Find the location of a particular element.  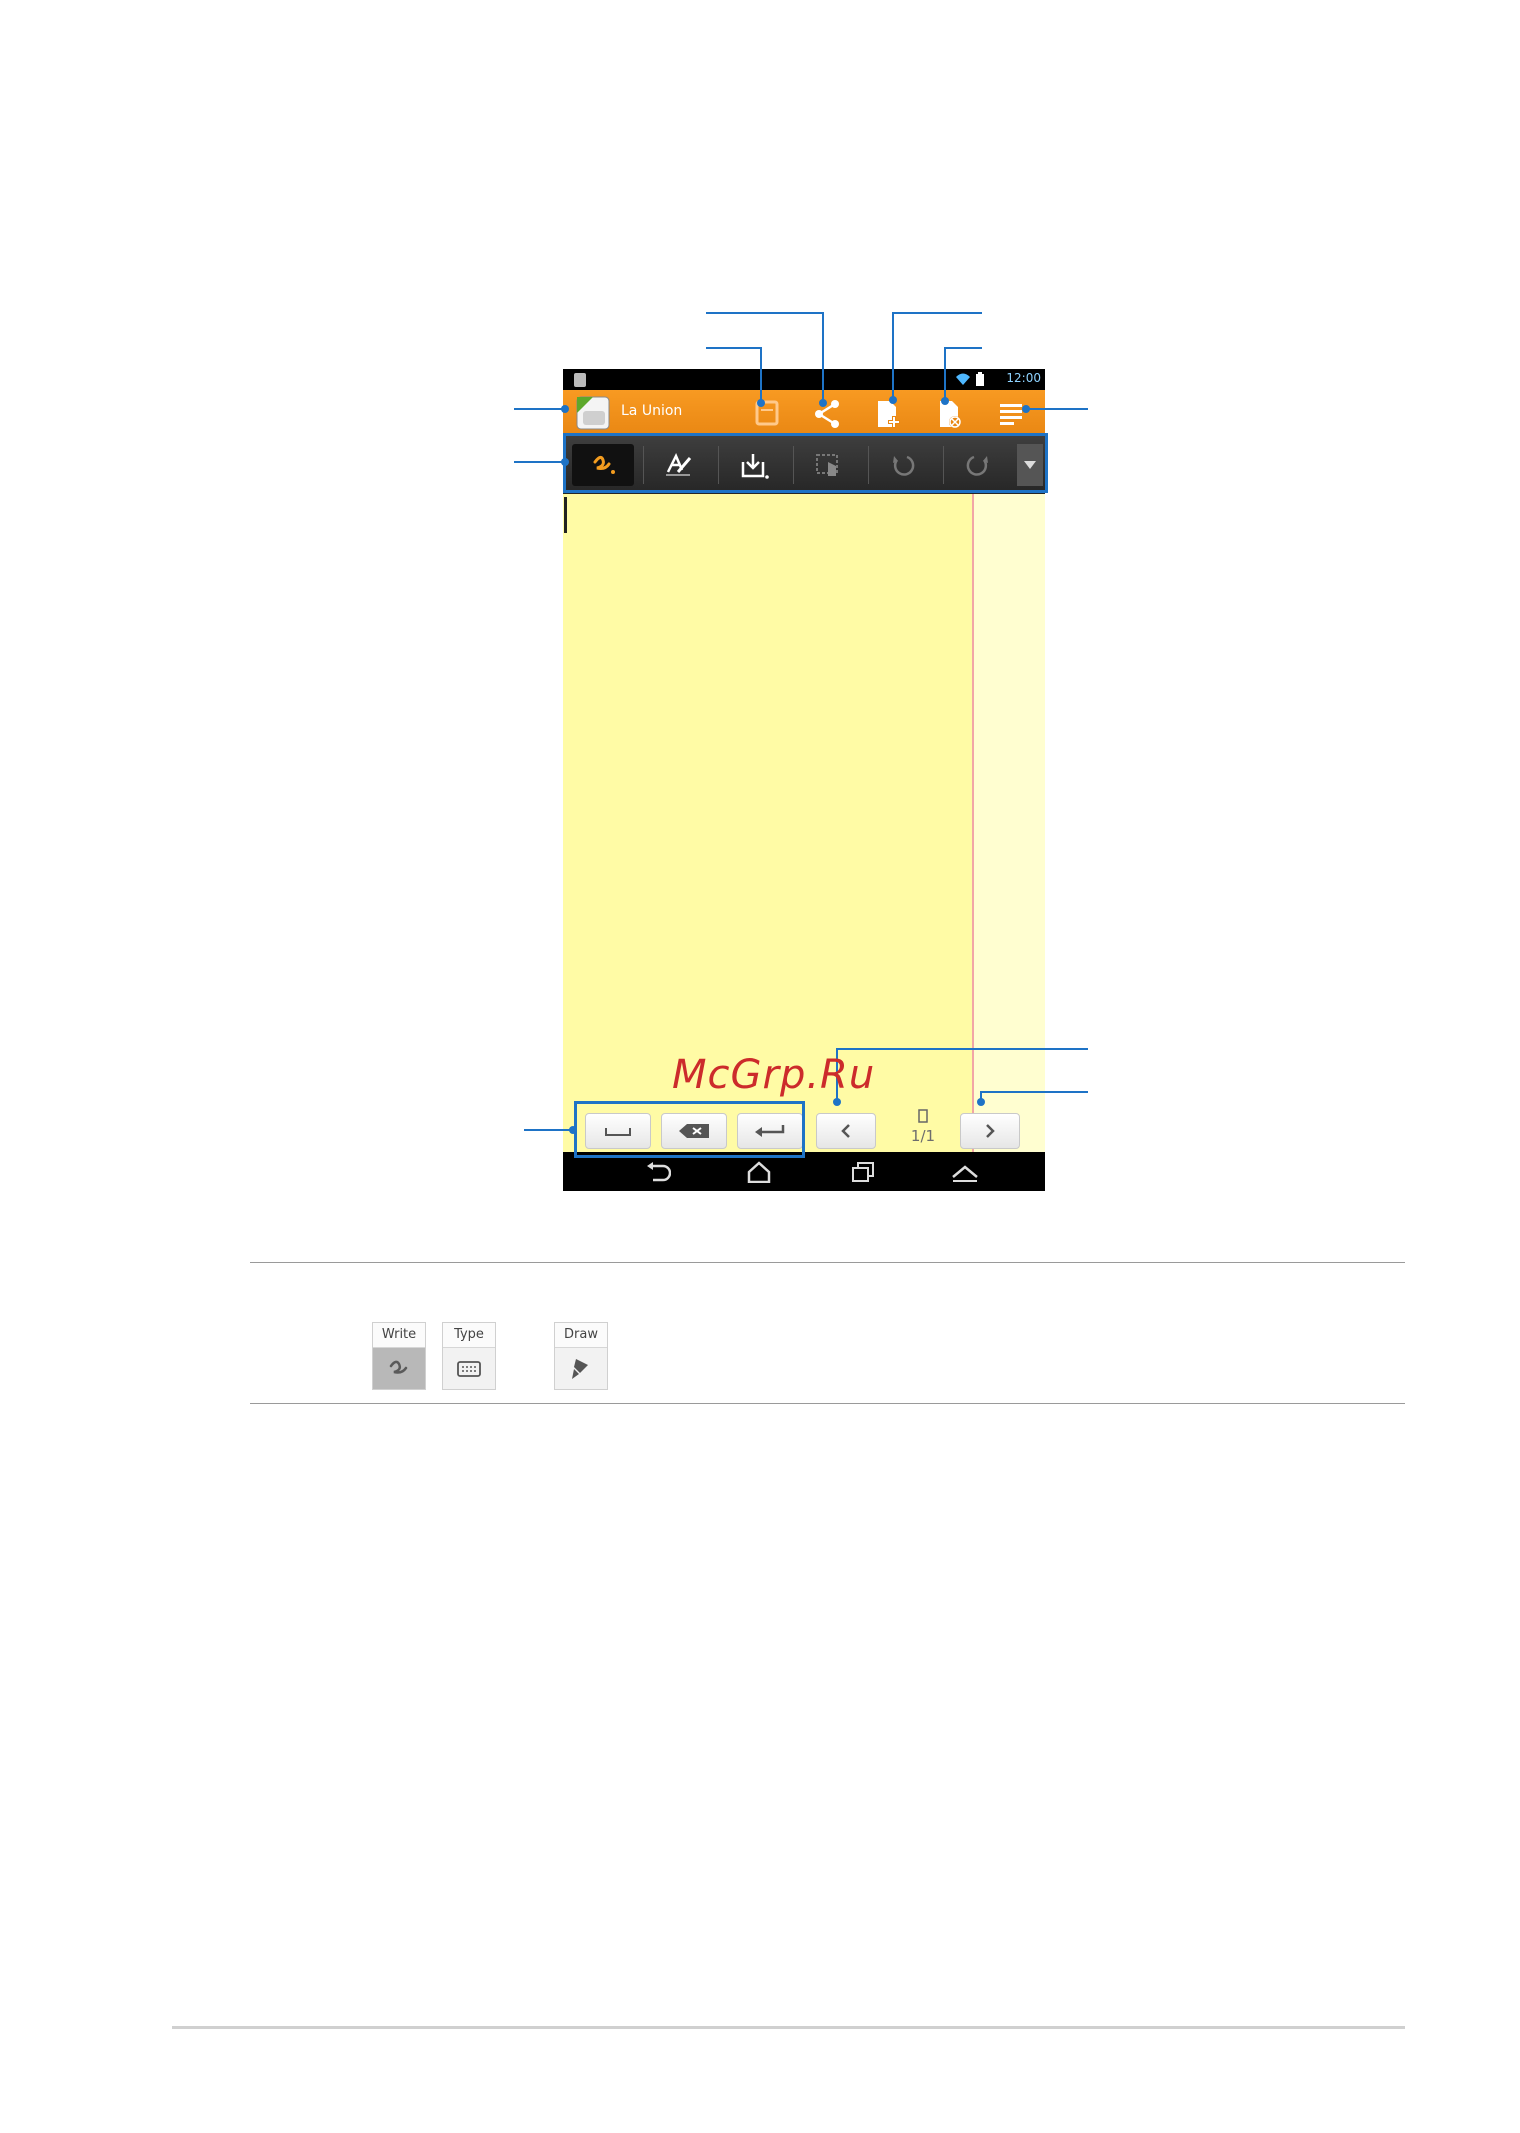

status-clock: 12:00 is located at coordinates (1023, 378).